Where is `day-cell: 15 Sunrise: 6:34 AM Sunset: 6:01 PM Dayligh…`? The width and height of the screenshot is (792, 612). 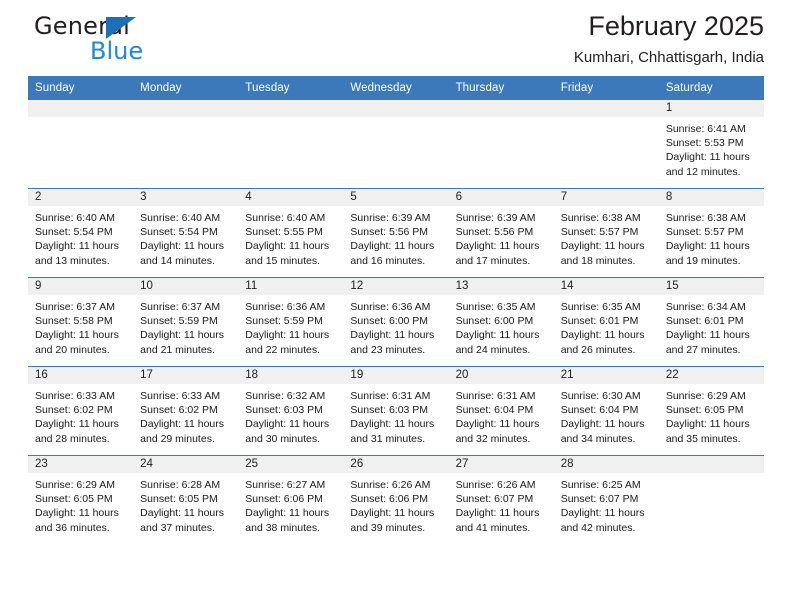
day-cell: 15 Sunrise: 6:34 AM Sunset: 6:01 PM Dayligh… is located at coordinates (711, 322).